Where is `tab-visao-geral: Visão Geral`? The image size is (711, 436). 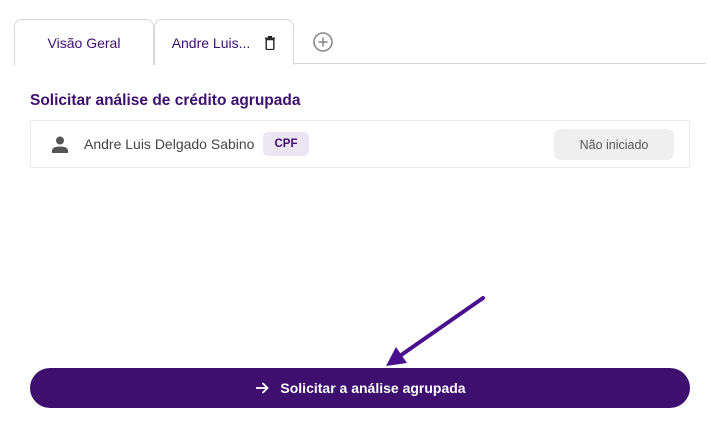
tab-visao-geral: Visão Geral is located at coordinates (84, 42).